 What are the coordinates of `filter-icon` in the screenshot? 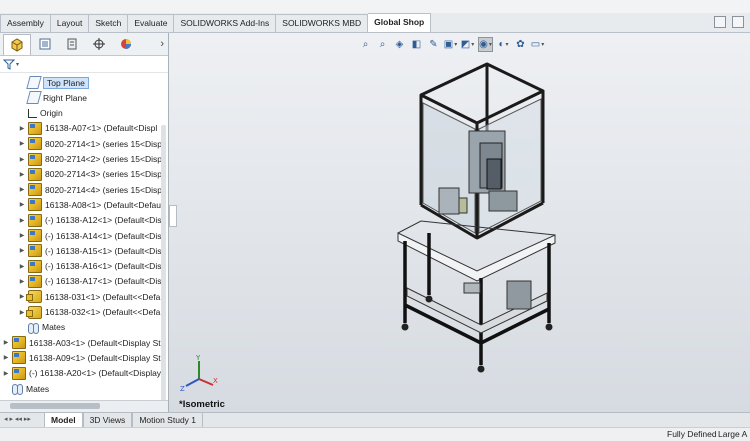 It's located at (9, 64).